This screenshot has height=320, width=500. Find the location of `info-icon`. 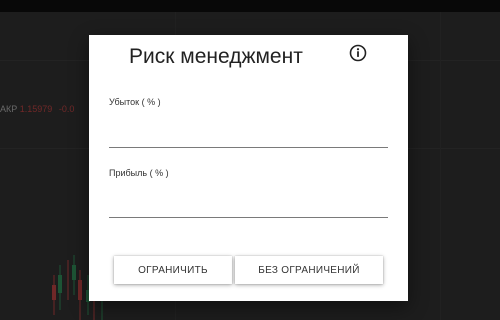

info-icon is located at coordinates (358, 53).